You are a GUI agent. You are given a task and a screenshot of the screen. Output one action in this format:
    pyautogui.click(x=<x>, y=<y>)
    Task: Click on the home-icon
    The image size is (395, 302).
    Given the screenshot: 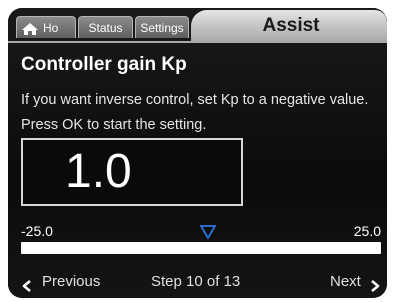 What is the action you would take?
    pyautogui.click(x=30, y=32)
    